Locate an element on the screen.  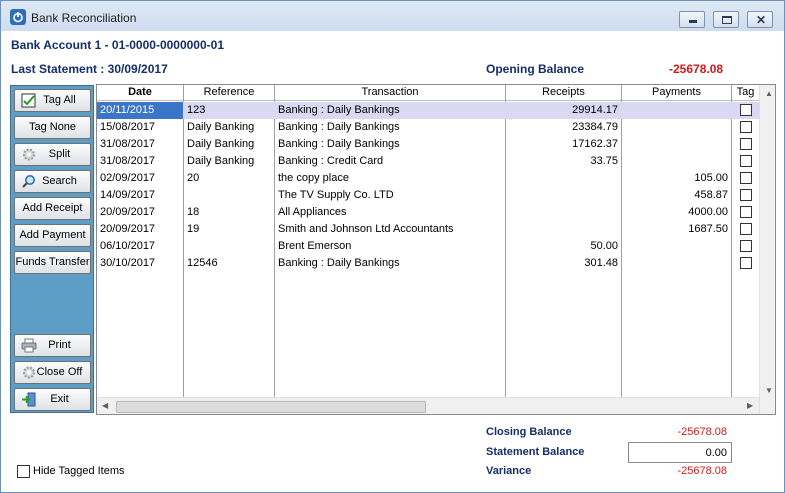
table-row: 20/09/2017 18 All Appliances 4000.00 is located at coordinates (428, 212).